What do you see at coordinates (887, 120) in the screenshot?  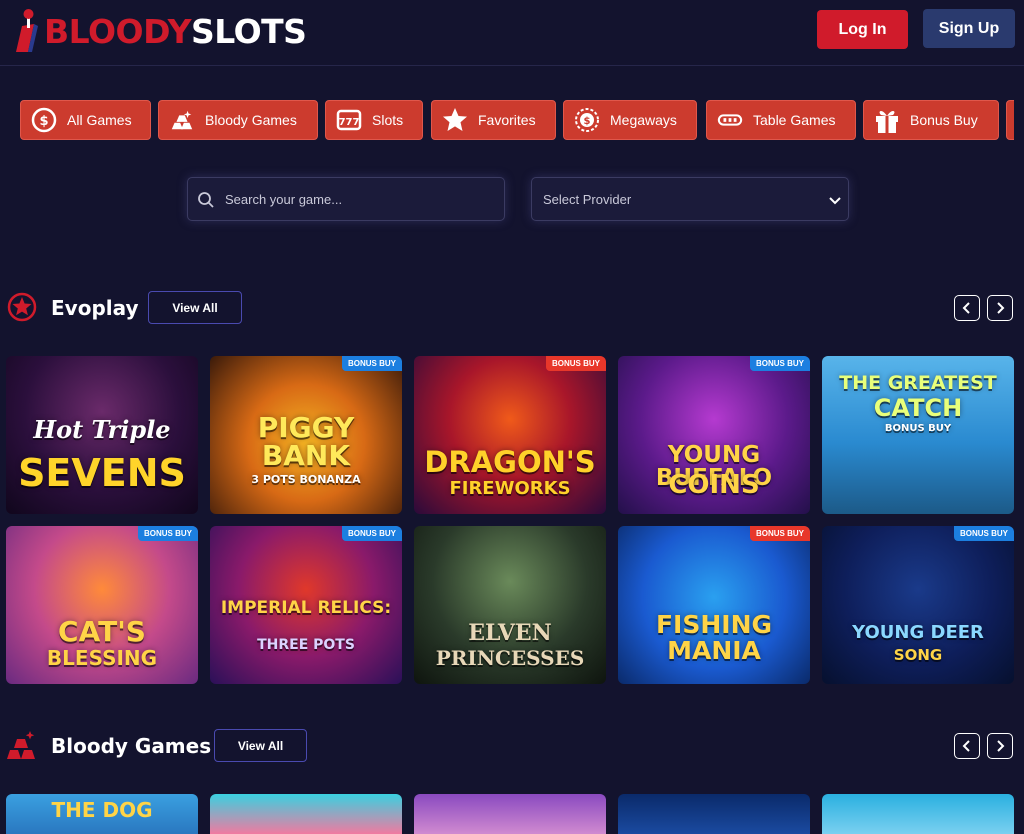 I see `gift-icon` at bounding box center [887, 120].